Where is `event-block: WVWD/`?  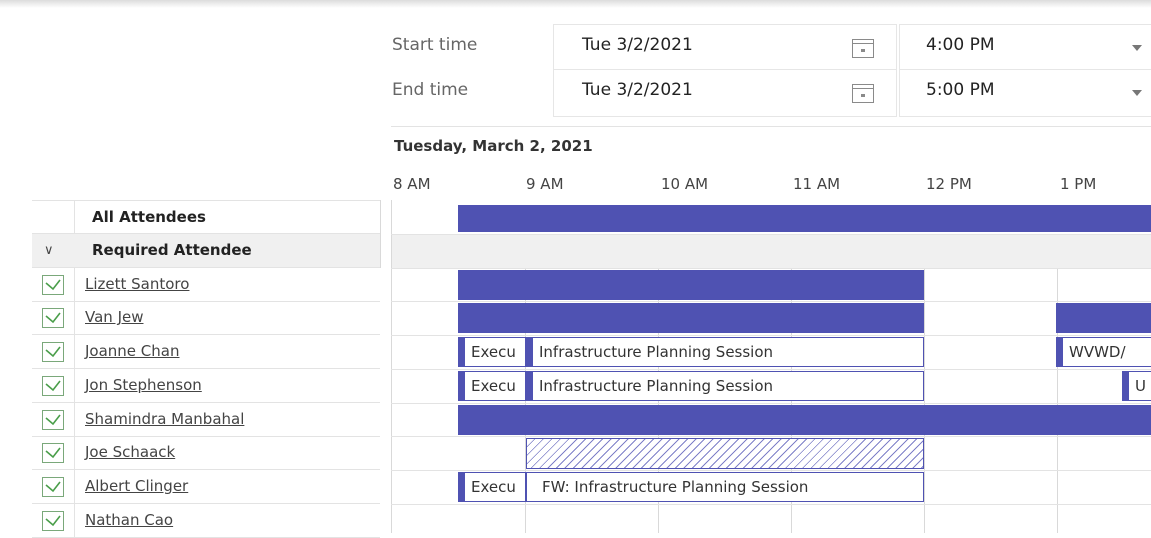
event-block: WVWD/ is located at coordinates (1103, 352).